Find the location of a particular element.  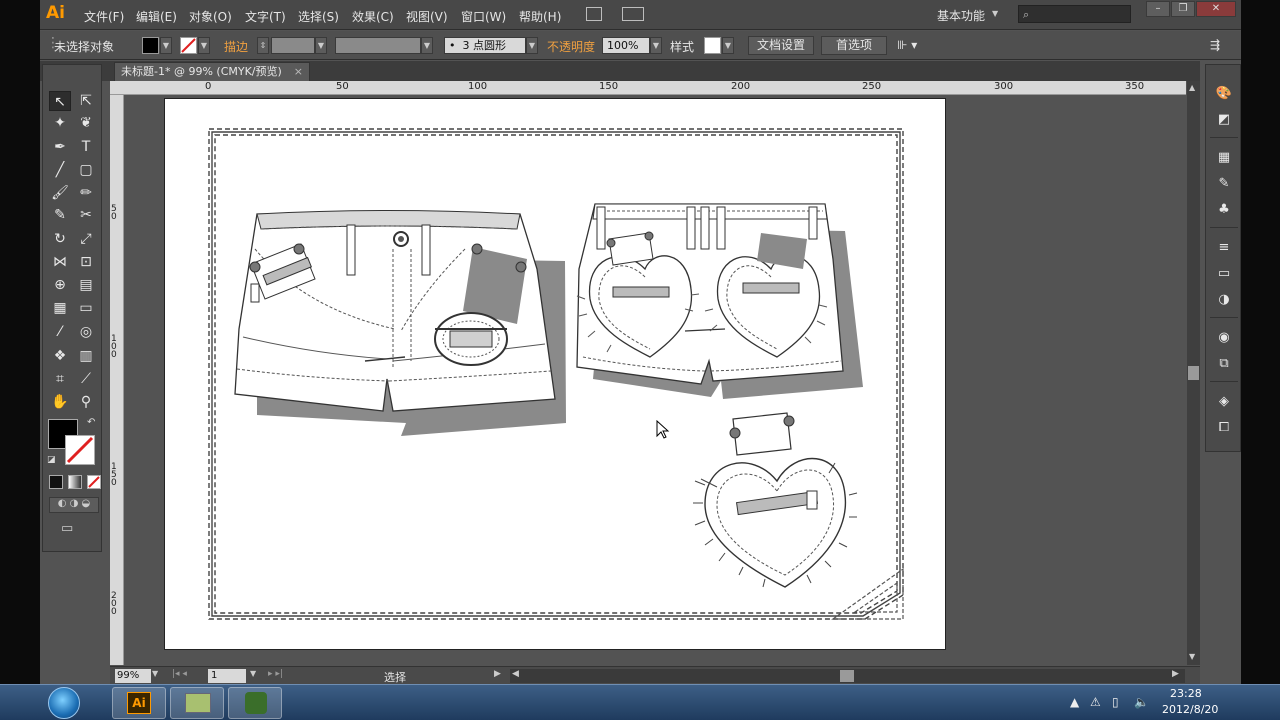

blend-tool: ◎ is located at coordinates (86, 332).